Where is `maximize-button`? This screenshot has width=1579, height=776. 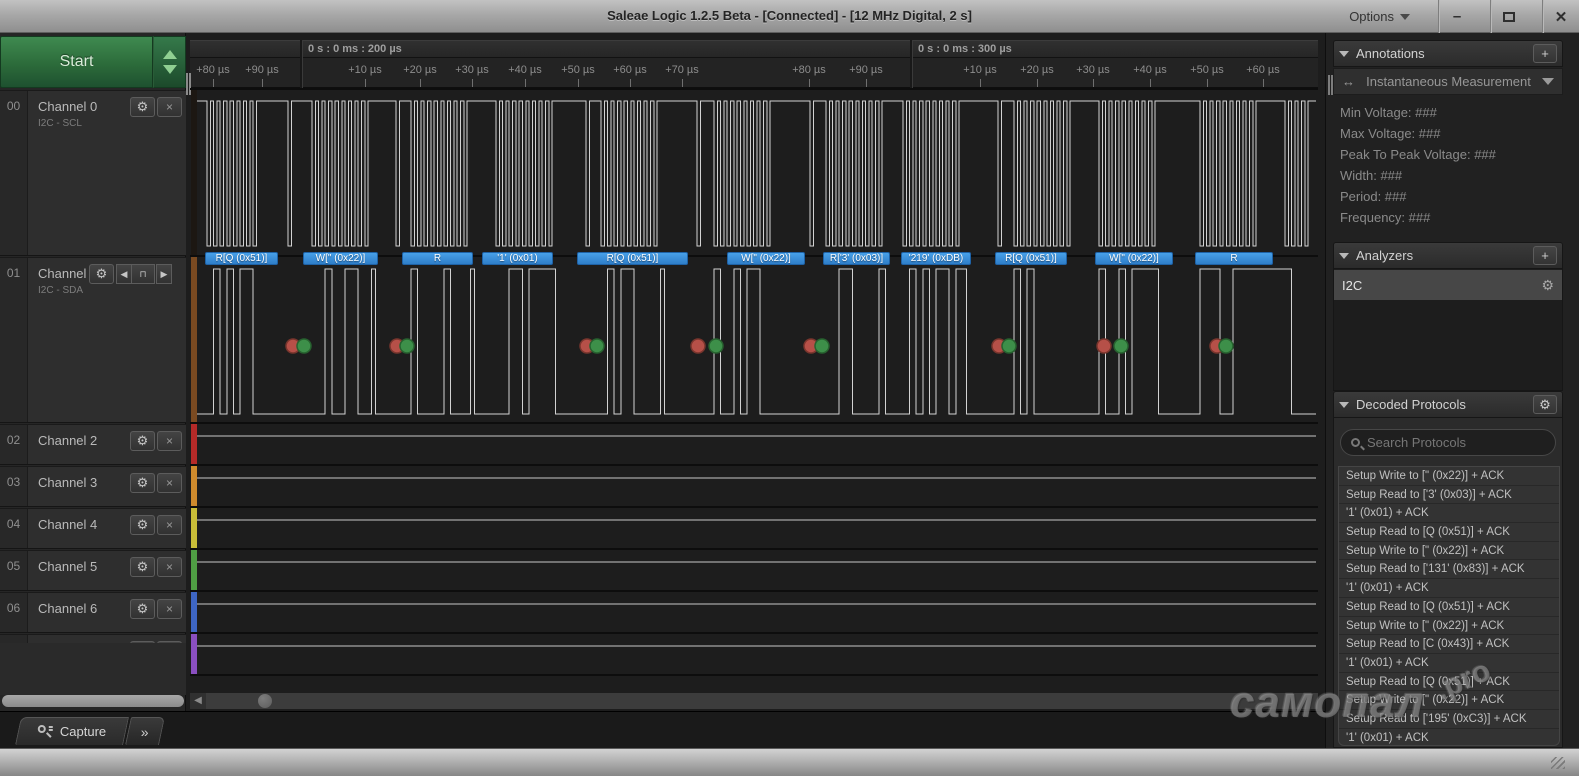
maximize-button is located at coordinates (1508, 16).